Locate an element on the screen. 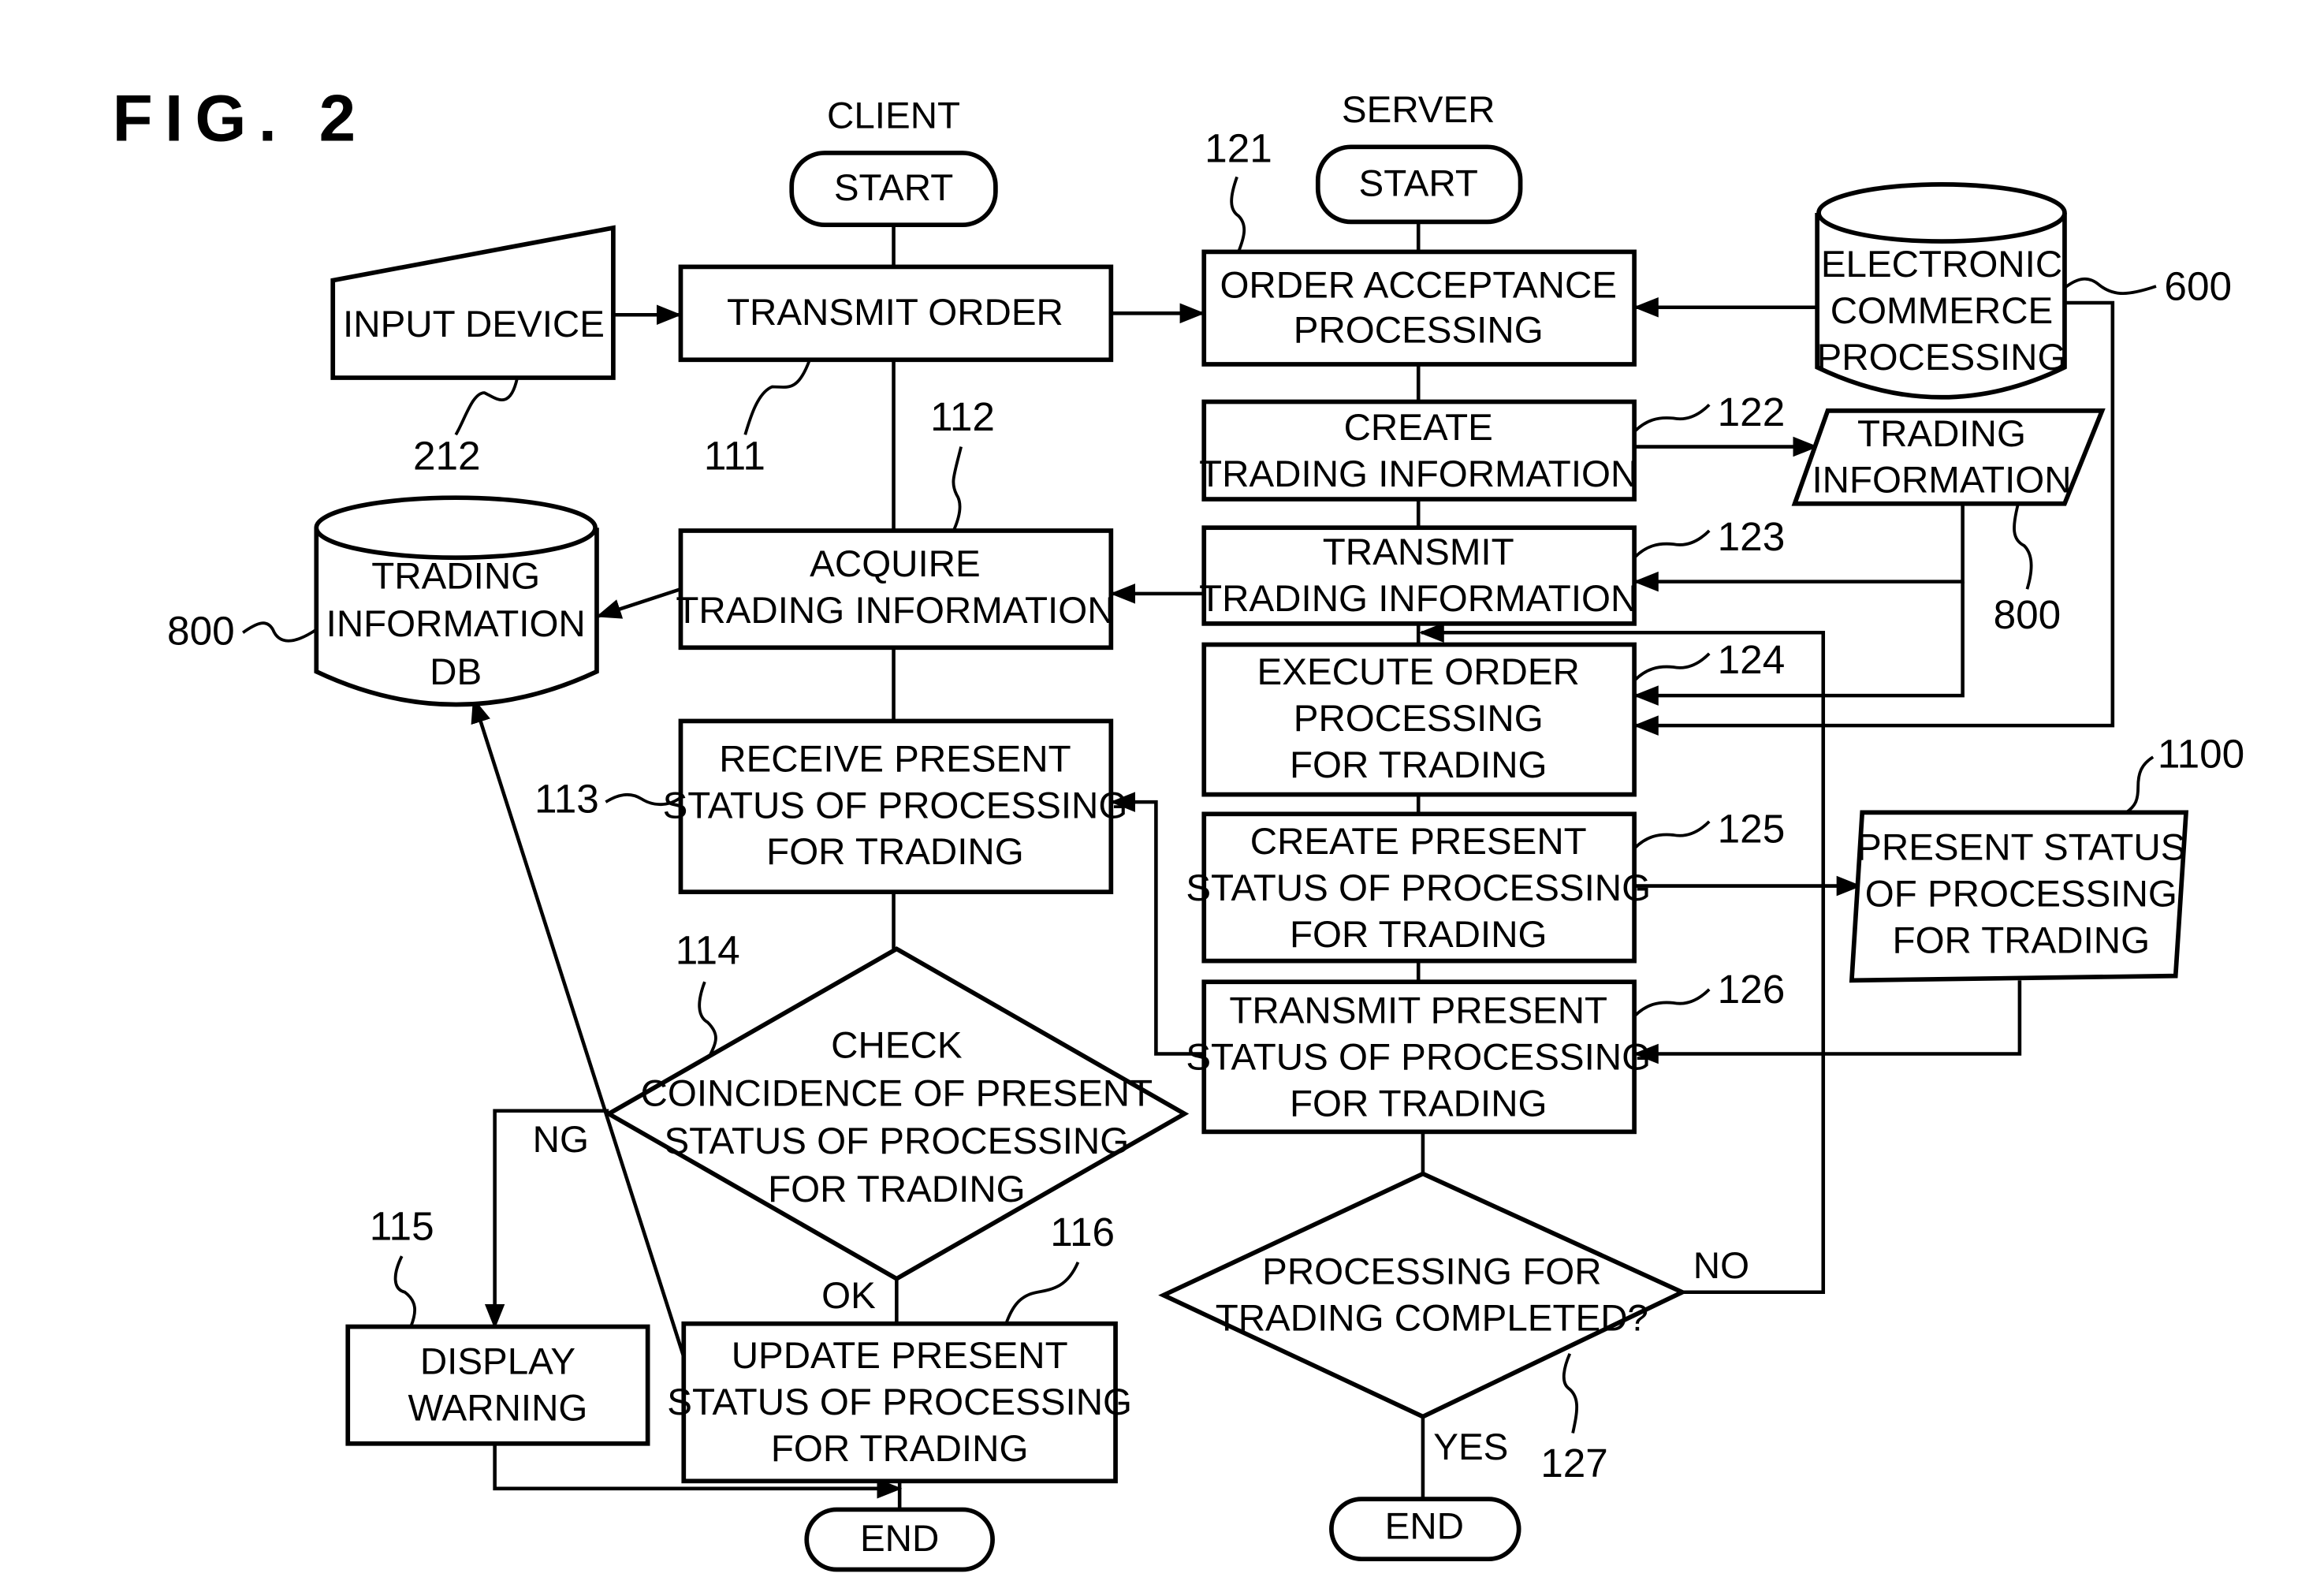  step-115-label-line-1: DISPLAY is located at coordinates (497, 1362).